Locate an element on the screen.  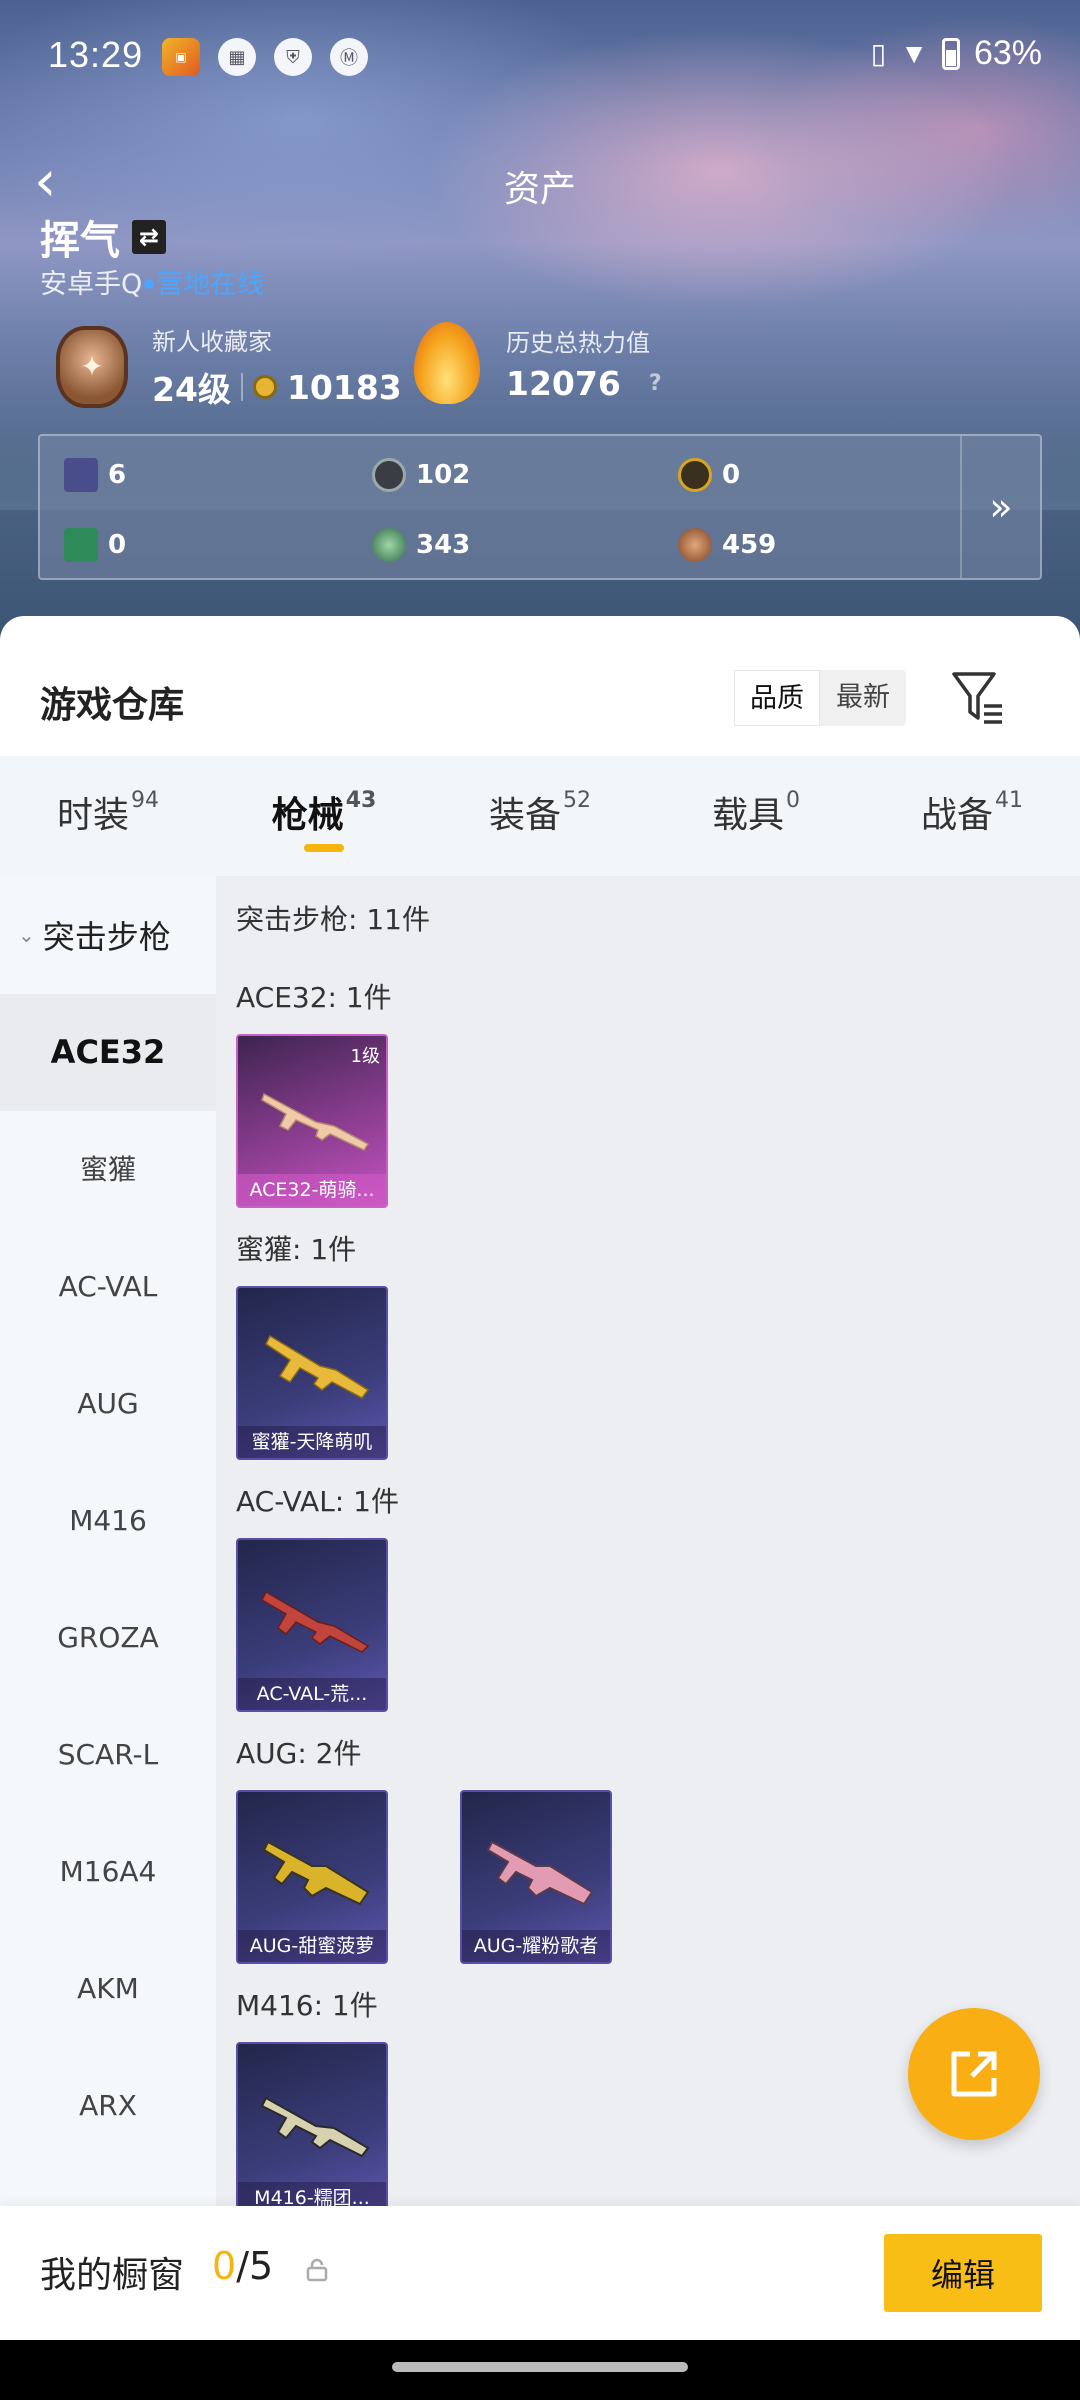
vibrate-icon: ▯ is located at coordinates (878, 53).